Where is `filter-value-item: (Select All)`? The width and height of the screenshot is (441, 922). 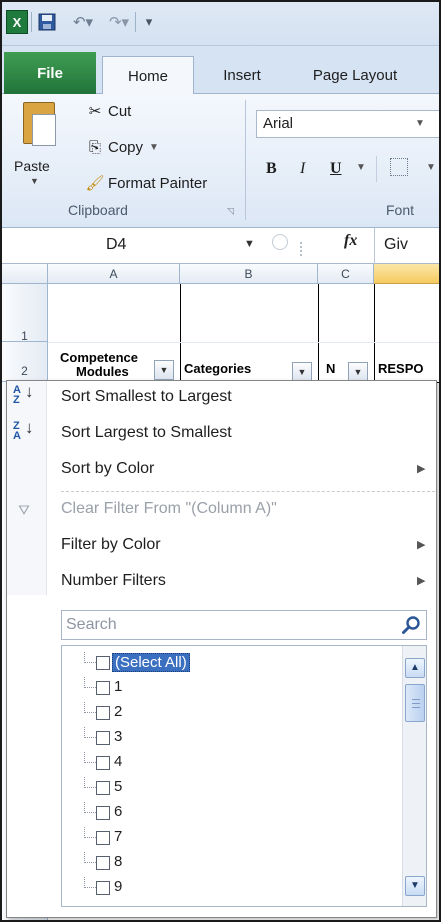
filter-value-item: (Select All) is located at coordinates (227, 663).